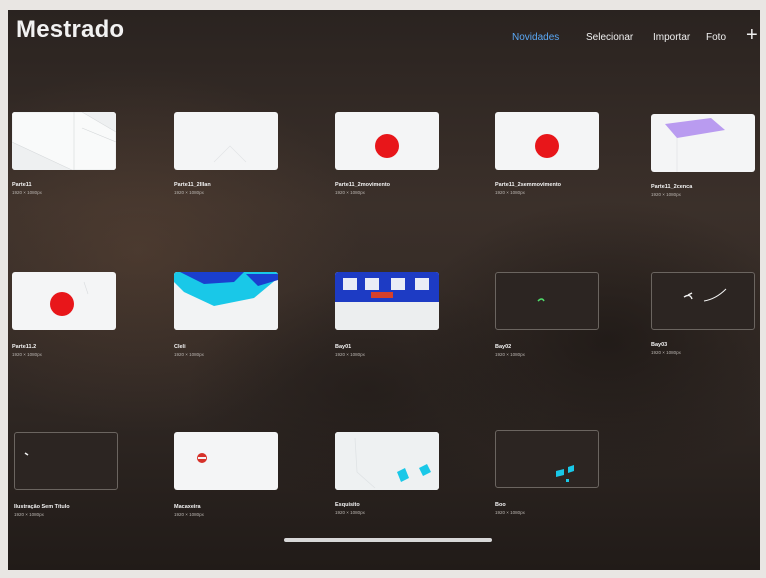 The width and height of the screenshot is (766, 578). Describe the element at coordinates (528, 185) in the screenshot. I see `artwork-title: Parte11_2semmovimento` at that location.